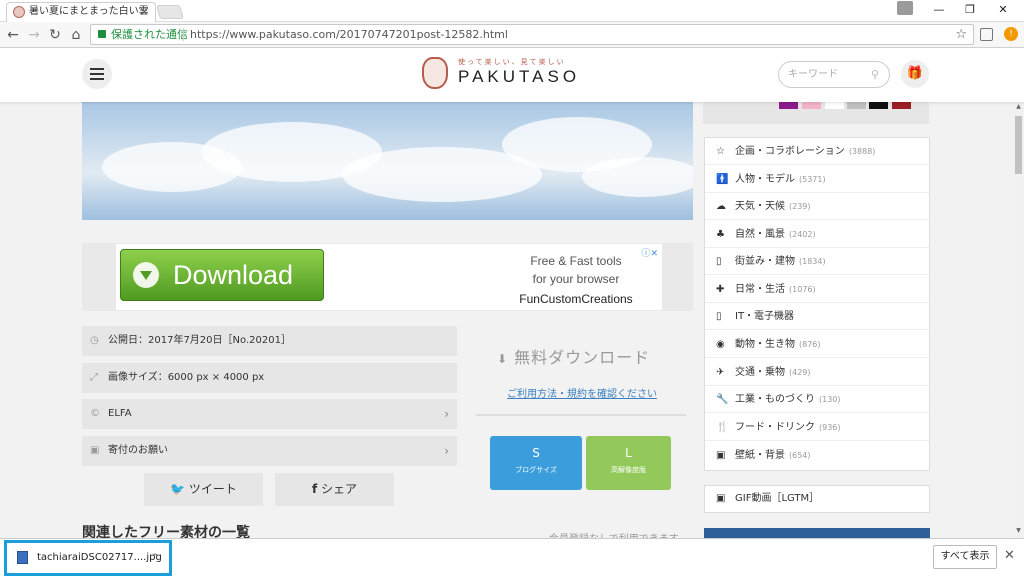 This screenshot has width=1024, height=576. What do you see at coordinates (81, 12) in the screenshot?
I see `browser-tab: 暑い夏にまとまった白い雲 ×` at bounding box center [81, 12].